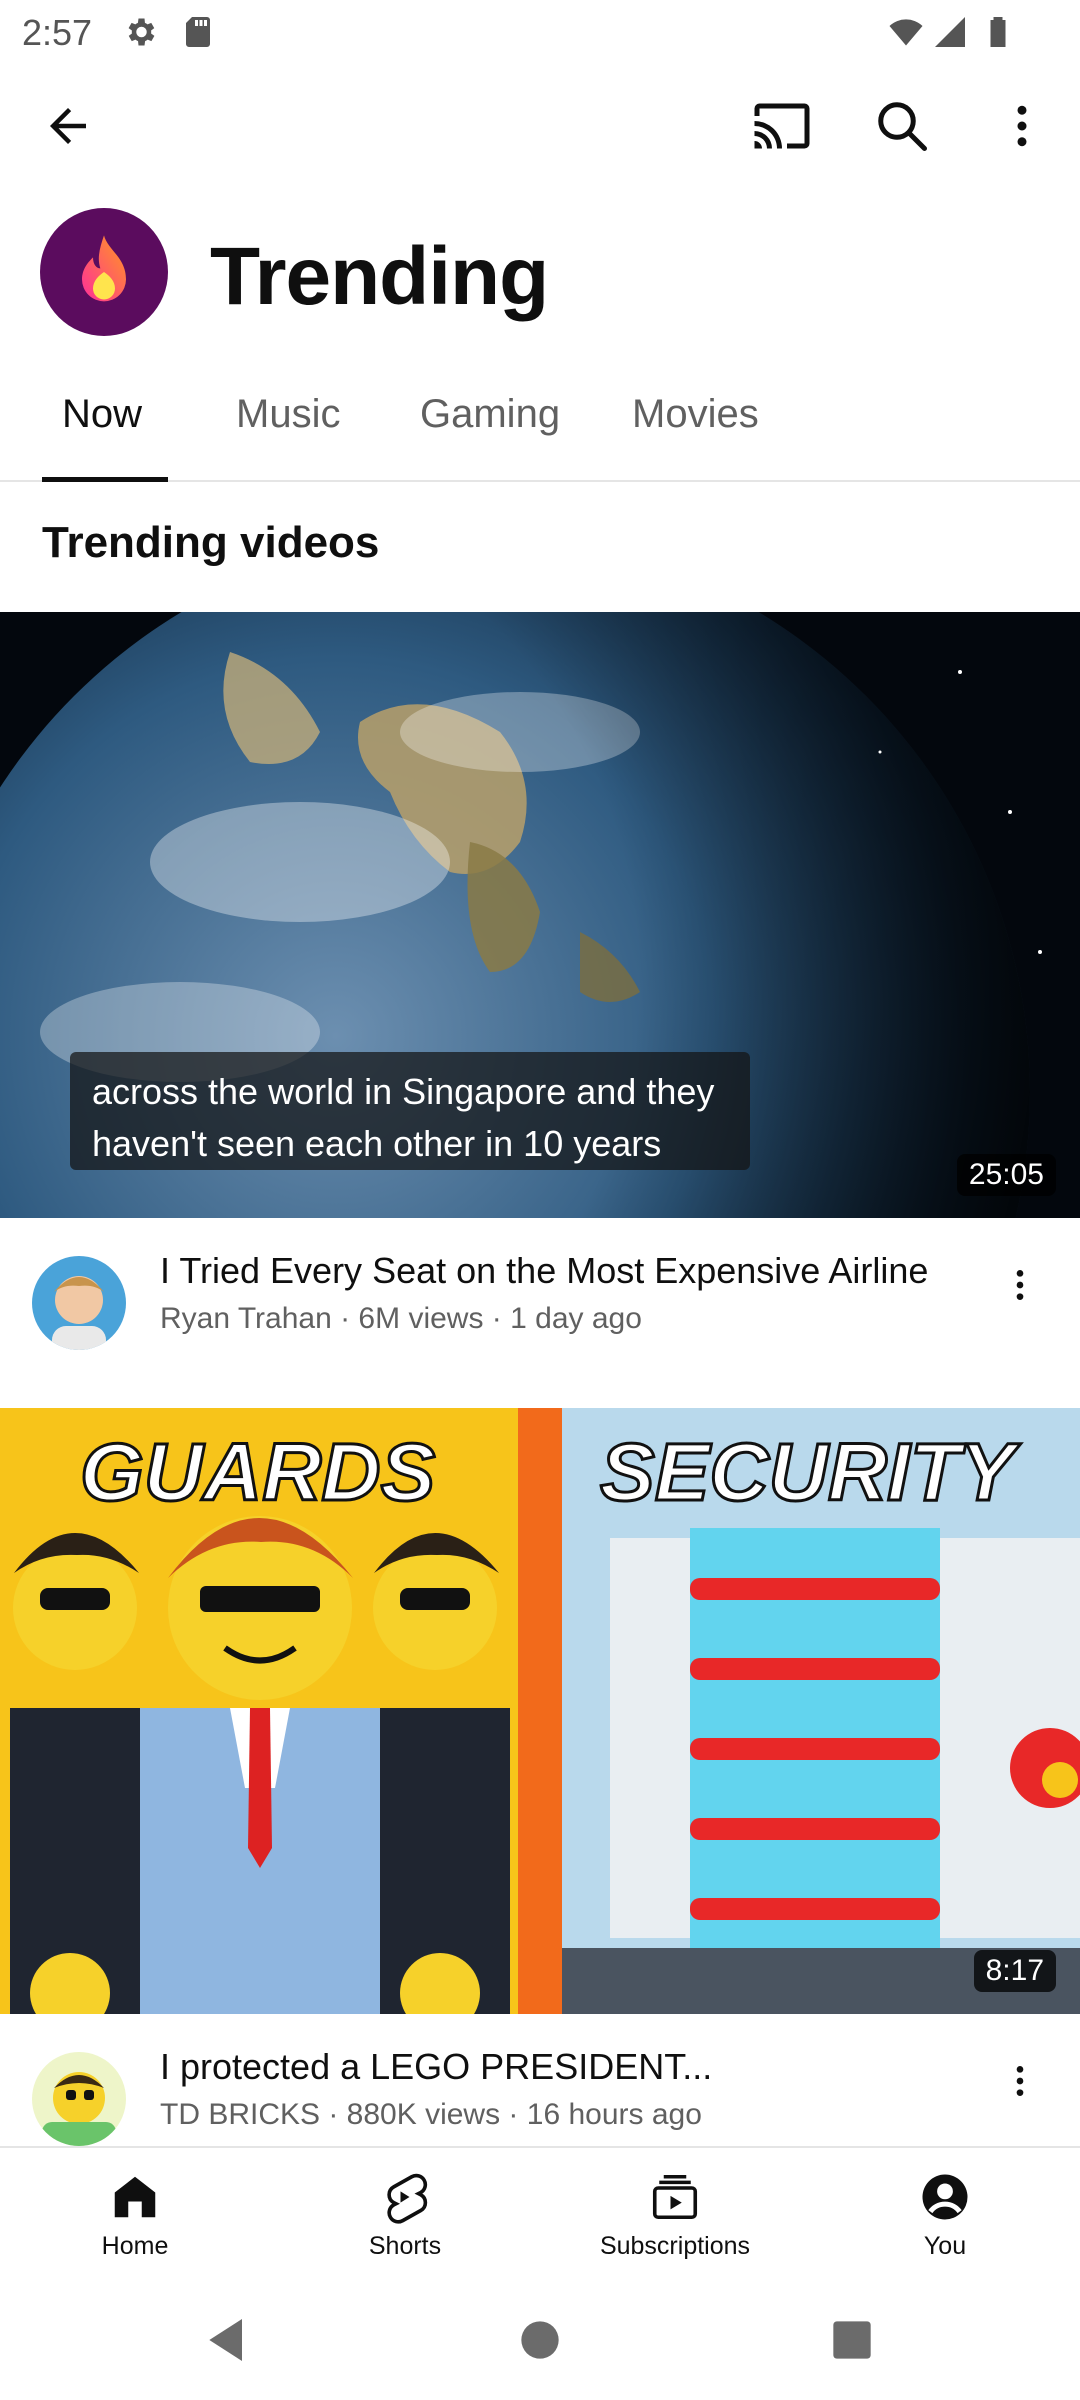  What do you see at coordinates (998, 32) in the screenshot?
I see `battery-icon` at bounding box center [998, 32].